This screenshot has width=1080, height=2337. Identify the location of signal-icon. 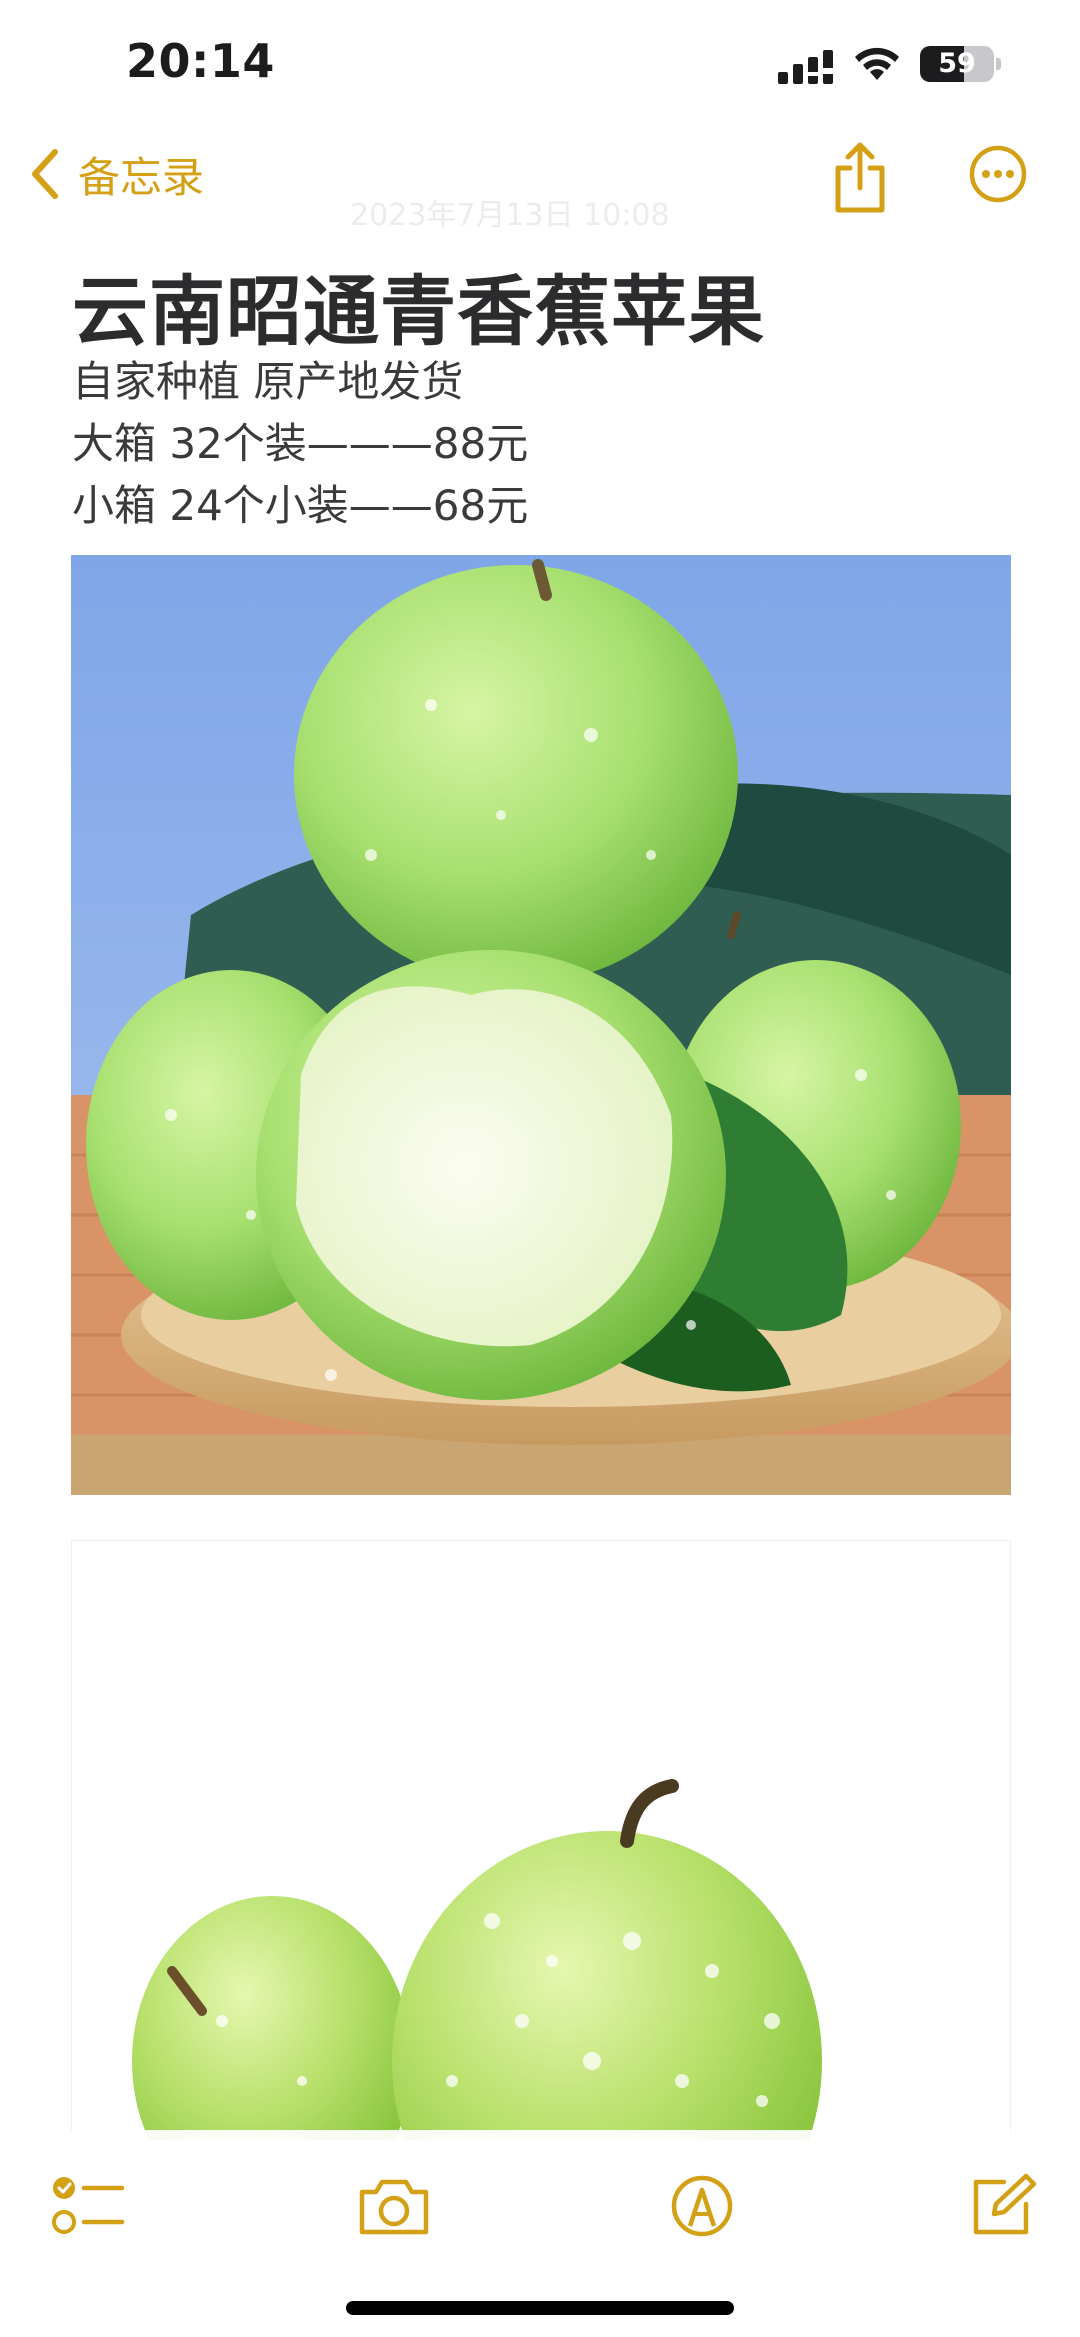
(805, 67).